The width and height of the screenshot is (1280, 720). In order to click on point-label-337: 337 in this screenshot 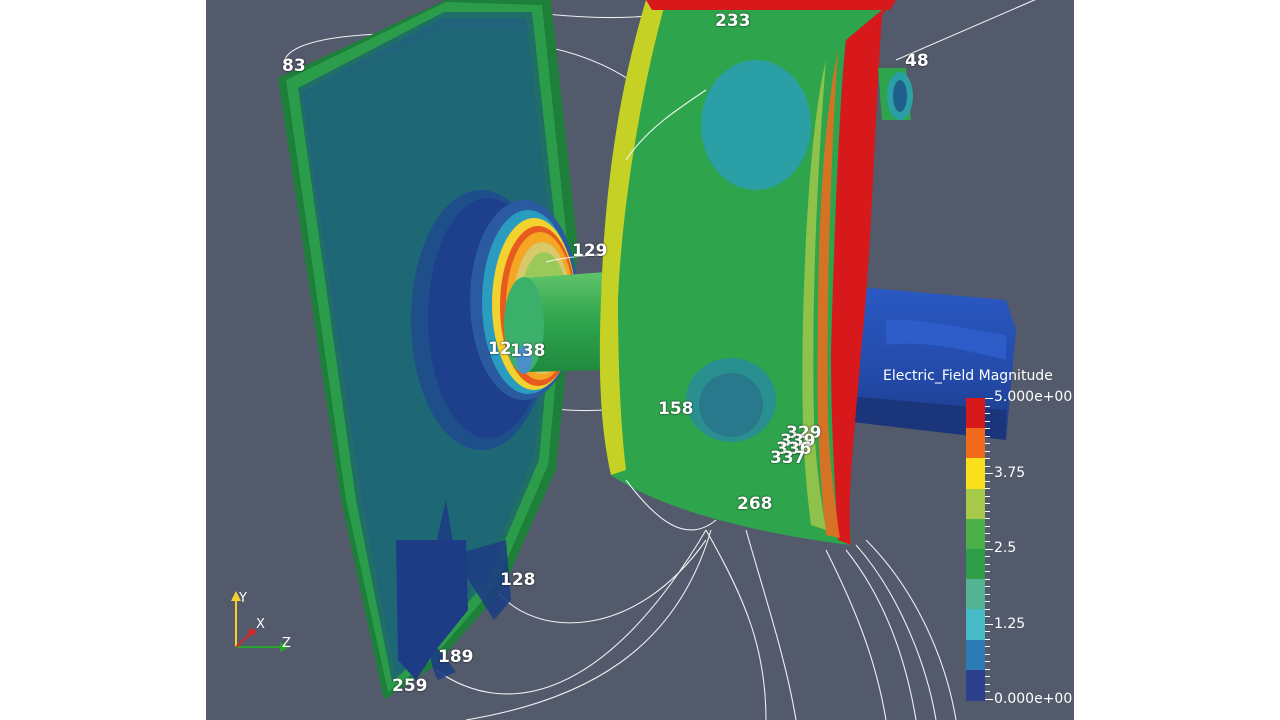, I will do `click(788, 458)`.